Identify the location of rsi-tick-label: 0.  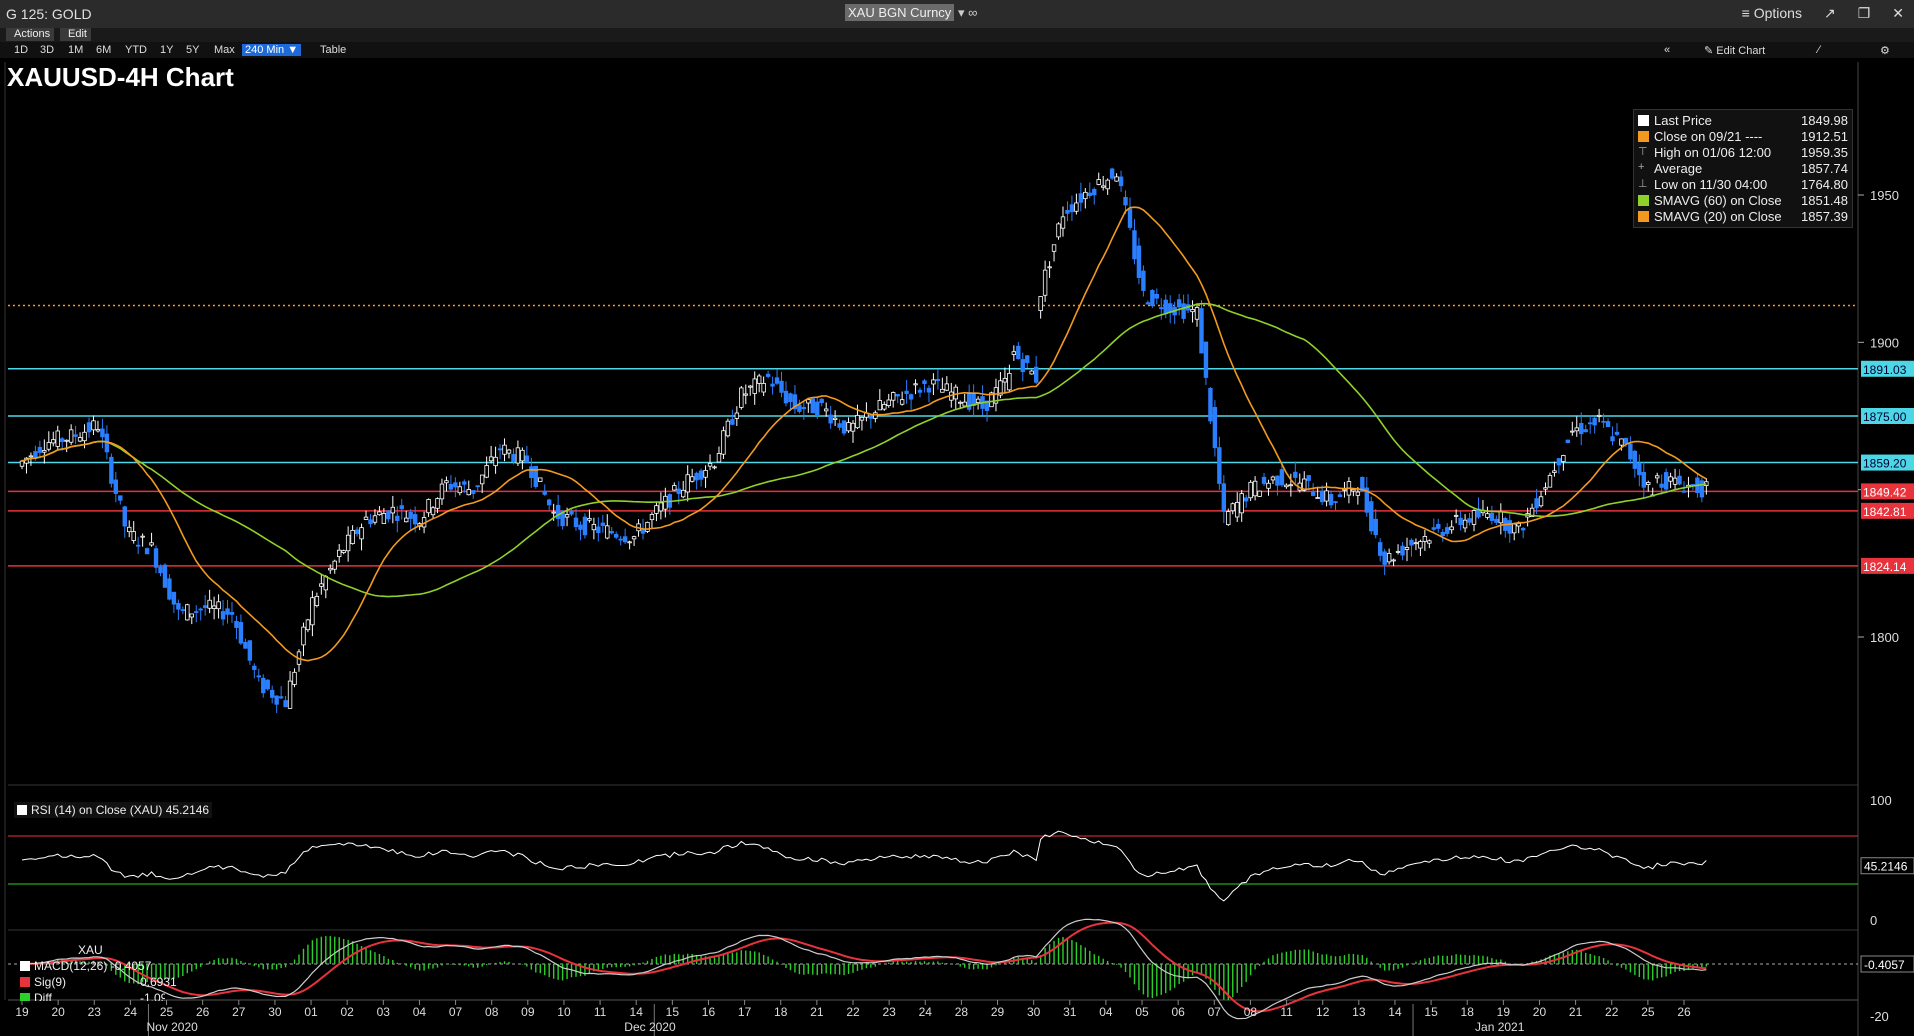
(1873, 920).